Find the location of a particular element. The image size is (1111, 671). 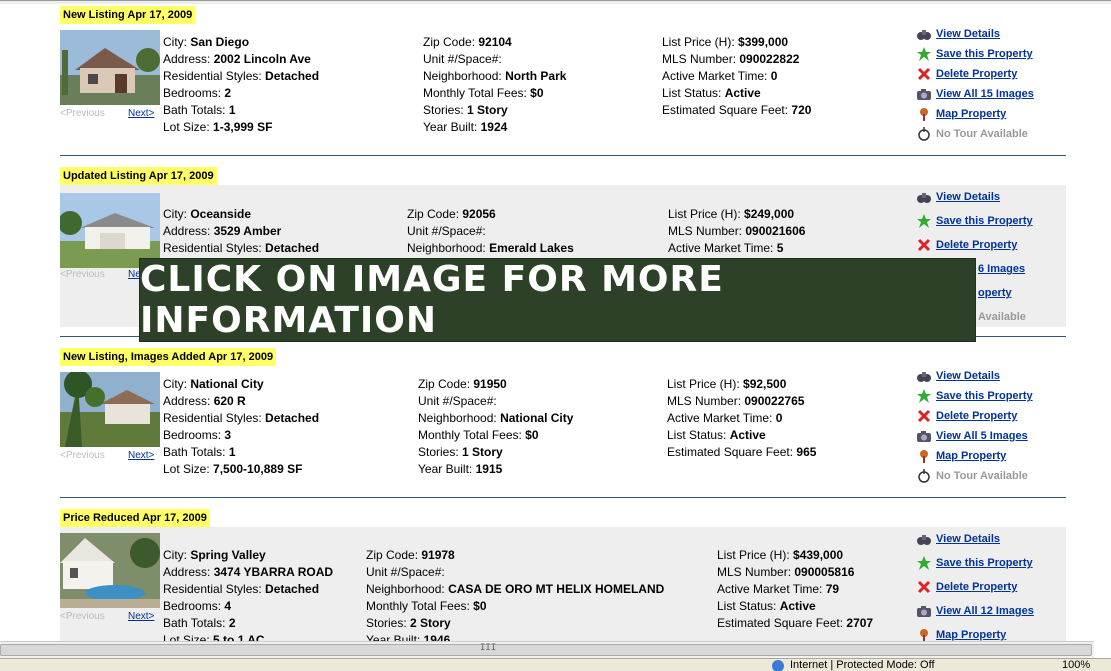

horizontal-scrollbar: III is located at coordinates (547, 649).